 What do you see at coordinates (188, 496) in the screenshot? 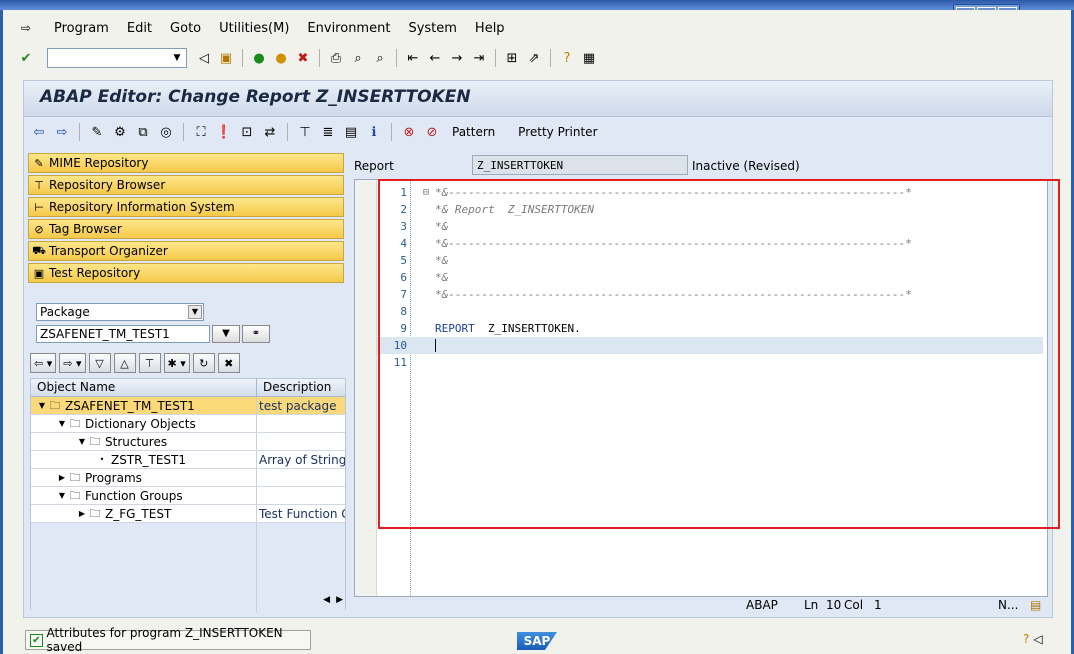
I see `tree-row: ▼ 🗀 Function Groups` at bounding box center [188, 496].